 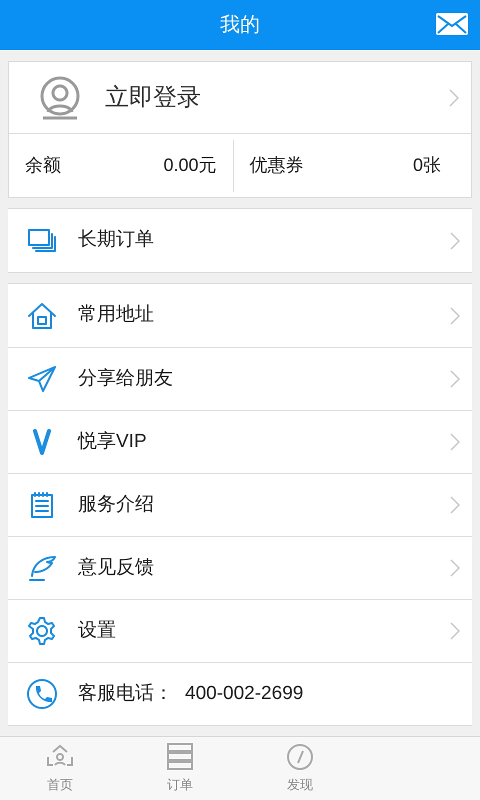 What do you see at coordinates (42, 241) in the screenshot?
I see `stacked-windows-icon` at bounding box center [42, 241].